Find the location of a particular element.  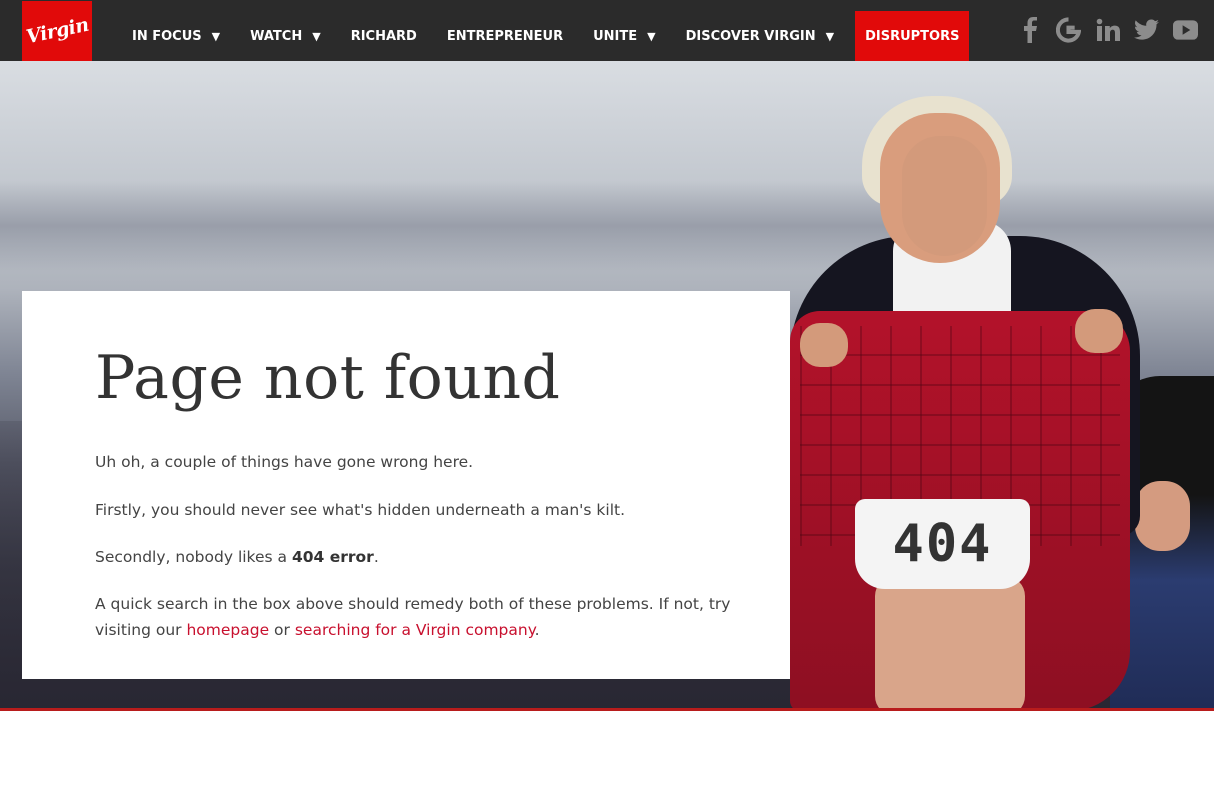

error-line-3: Secondly, nobody likes a 404 error. is located at coordinates (415, 557).